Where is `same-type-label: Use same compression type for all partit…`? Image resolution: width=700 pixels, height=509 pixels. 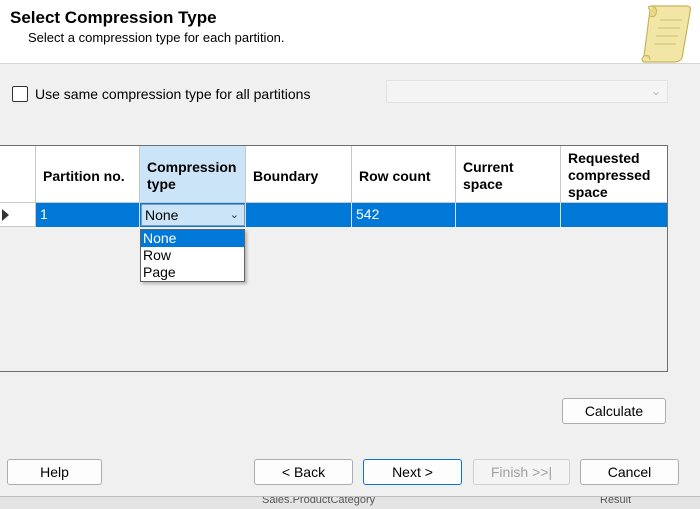 same-type-label: Use same compression type for all partit… is located at coordinates (173, 94).